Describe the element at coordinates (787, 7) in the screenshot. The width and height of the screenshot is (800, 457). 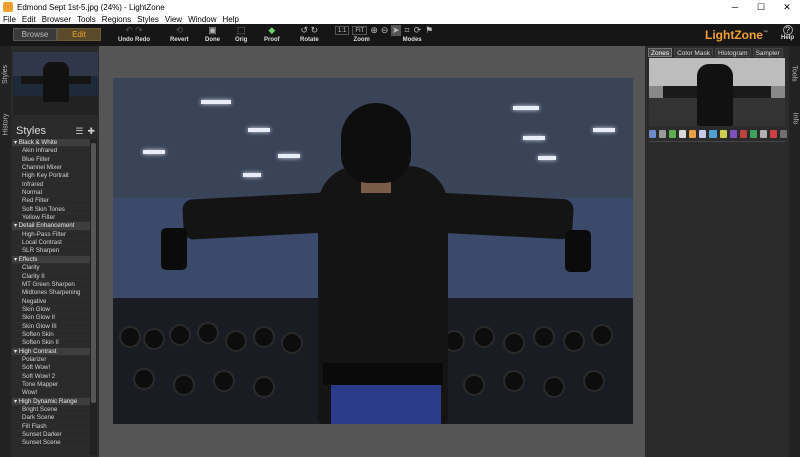
I see `close-button: ✕` at that location.